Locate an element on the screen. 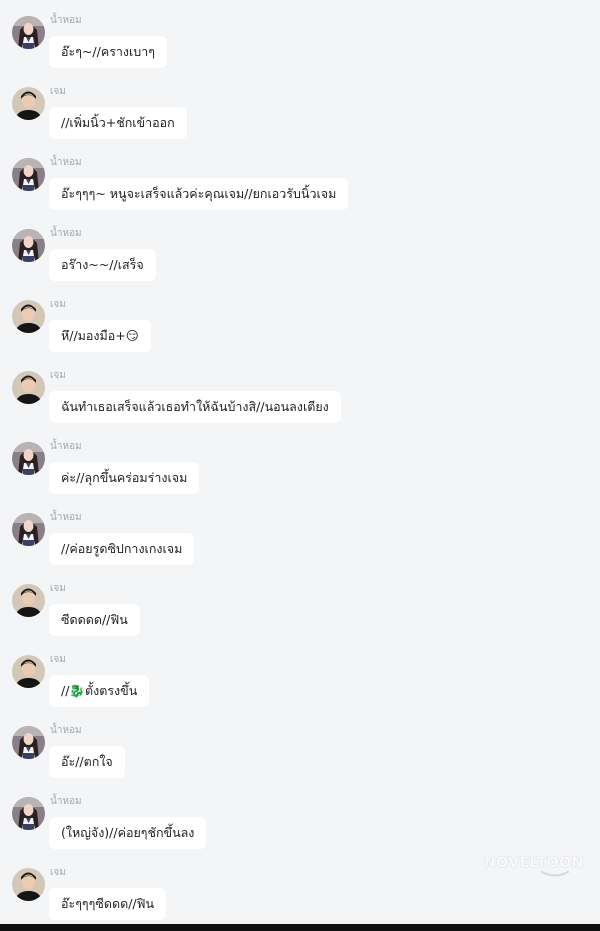 The image size is (600, 931). message-bubble: //ค่อยรูดซิปกางเกงเจม is located at coordinates (122, 549).